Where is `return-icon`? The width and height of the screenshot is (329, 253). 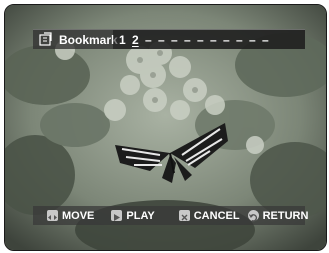
return-icon is located at coordinates (253, 216).